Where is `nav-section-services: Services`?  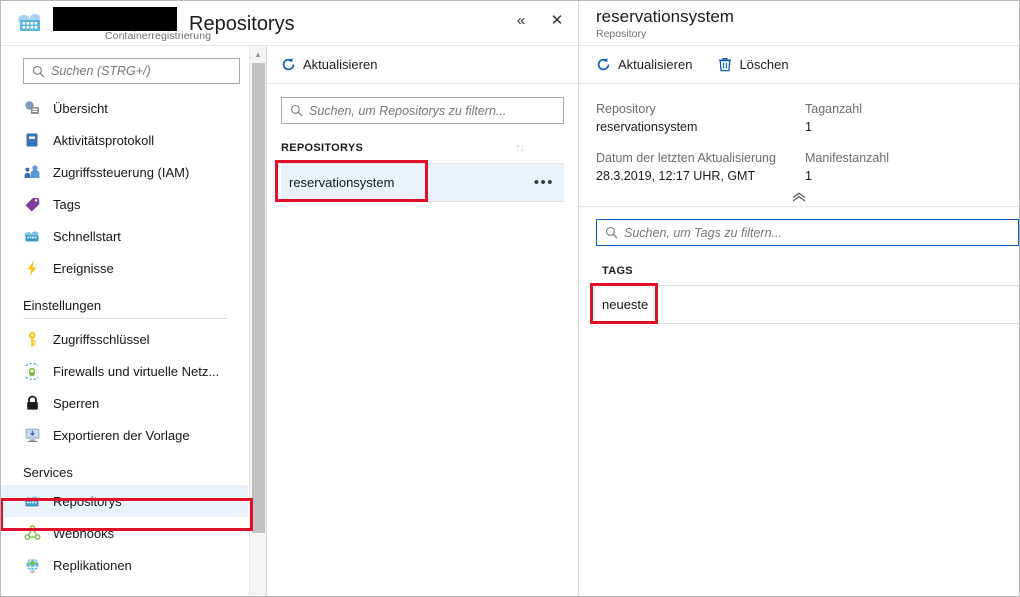 nav-section-services: Services is located at coordinates (48, 472).